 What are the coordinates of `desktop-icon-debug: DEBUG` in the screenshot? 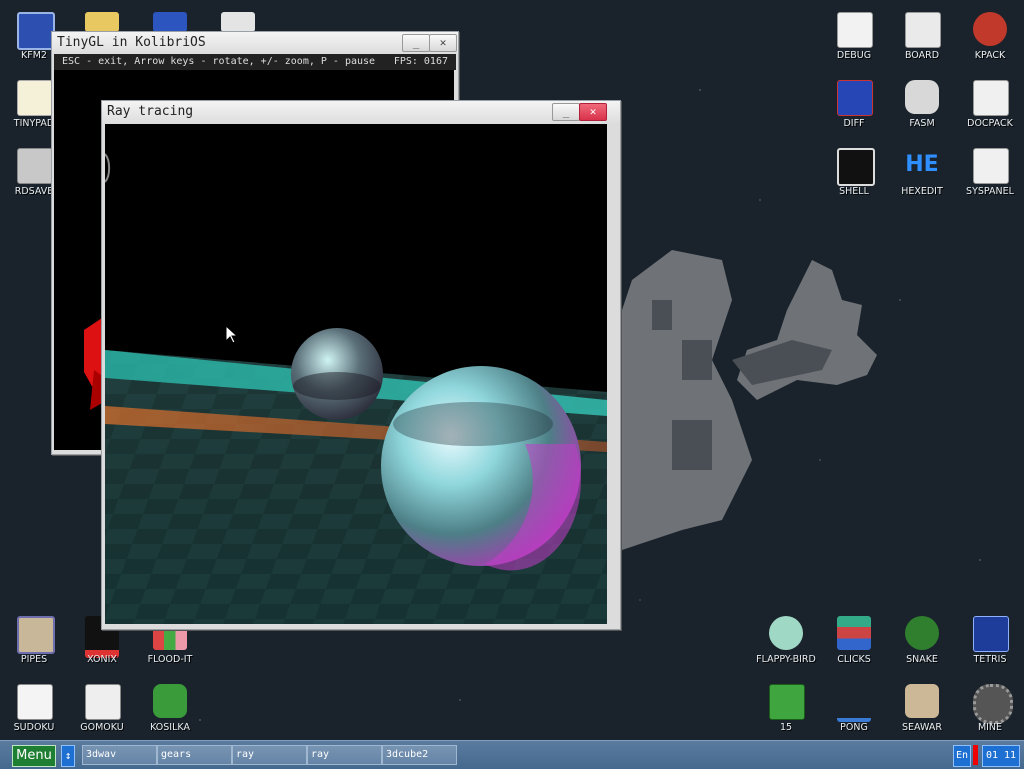 It's located at (854, 40).